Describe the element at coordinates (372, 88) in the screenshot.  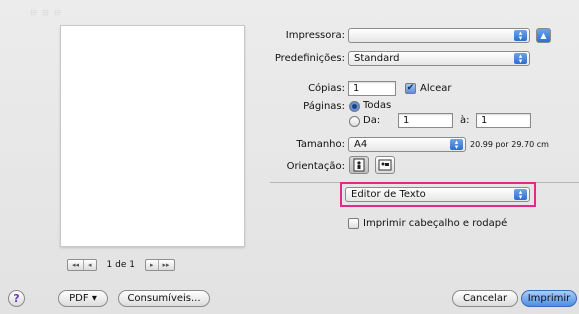
I see `copies-field: 1` at that location.